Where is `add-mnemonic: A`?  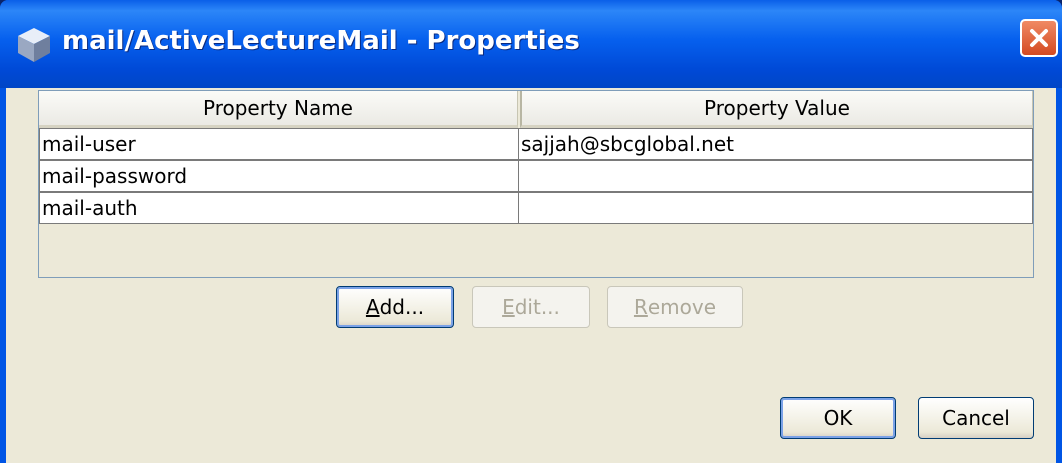 add-mnemonic: A is located at coordinates (372, 307).